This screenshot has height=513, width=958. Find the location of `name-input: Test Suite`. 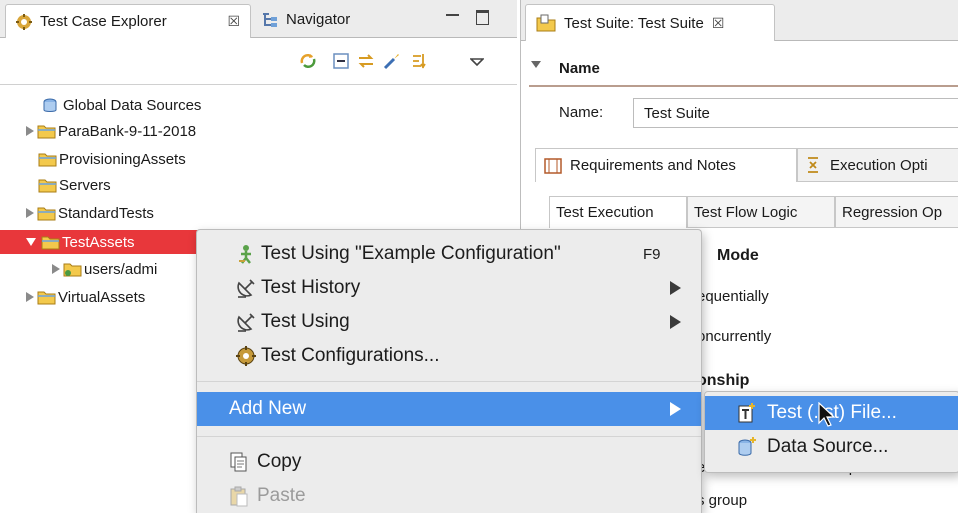

name-input: Test Suite is located at coordinates (795, 113).